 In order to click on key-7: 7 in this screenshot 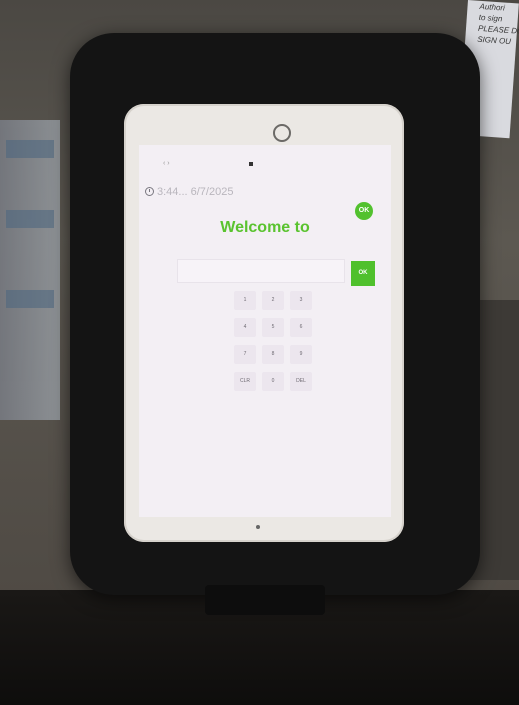, I will do `click(245, 354)`.